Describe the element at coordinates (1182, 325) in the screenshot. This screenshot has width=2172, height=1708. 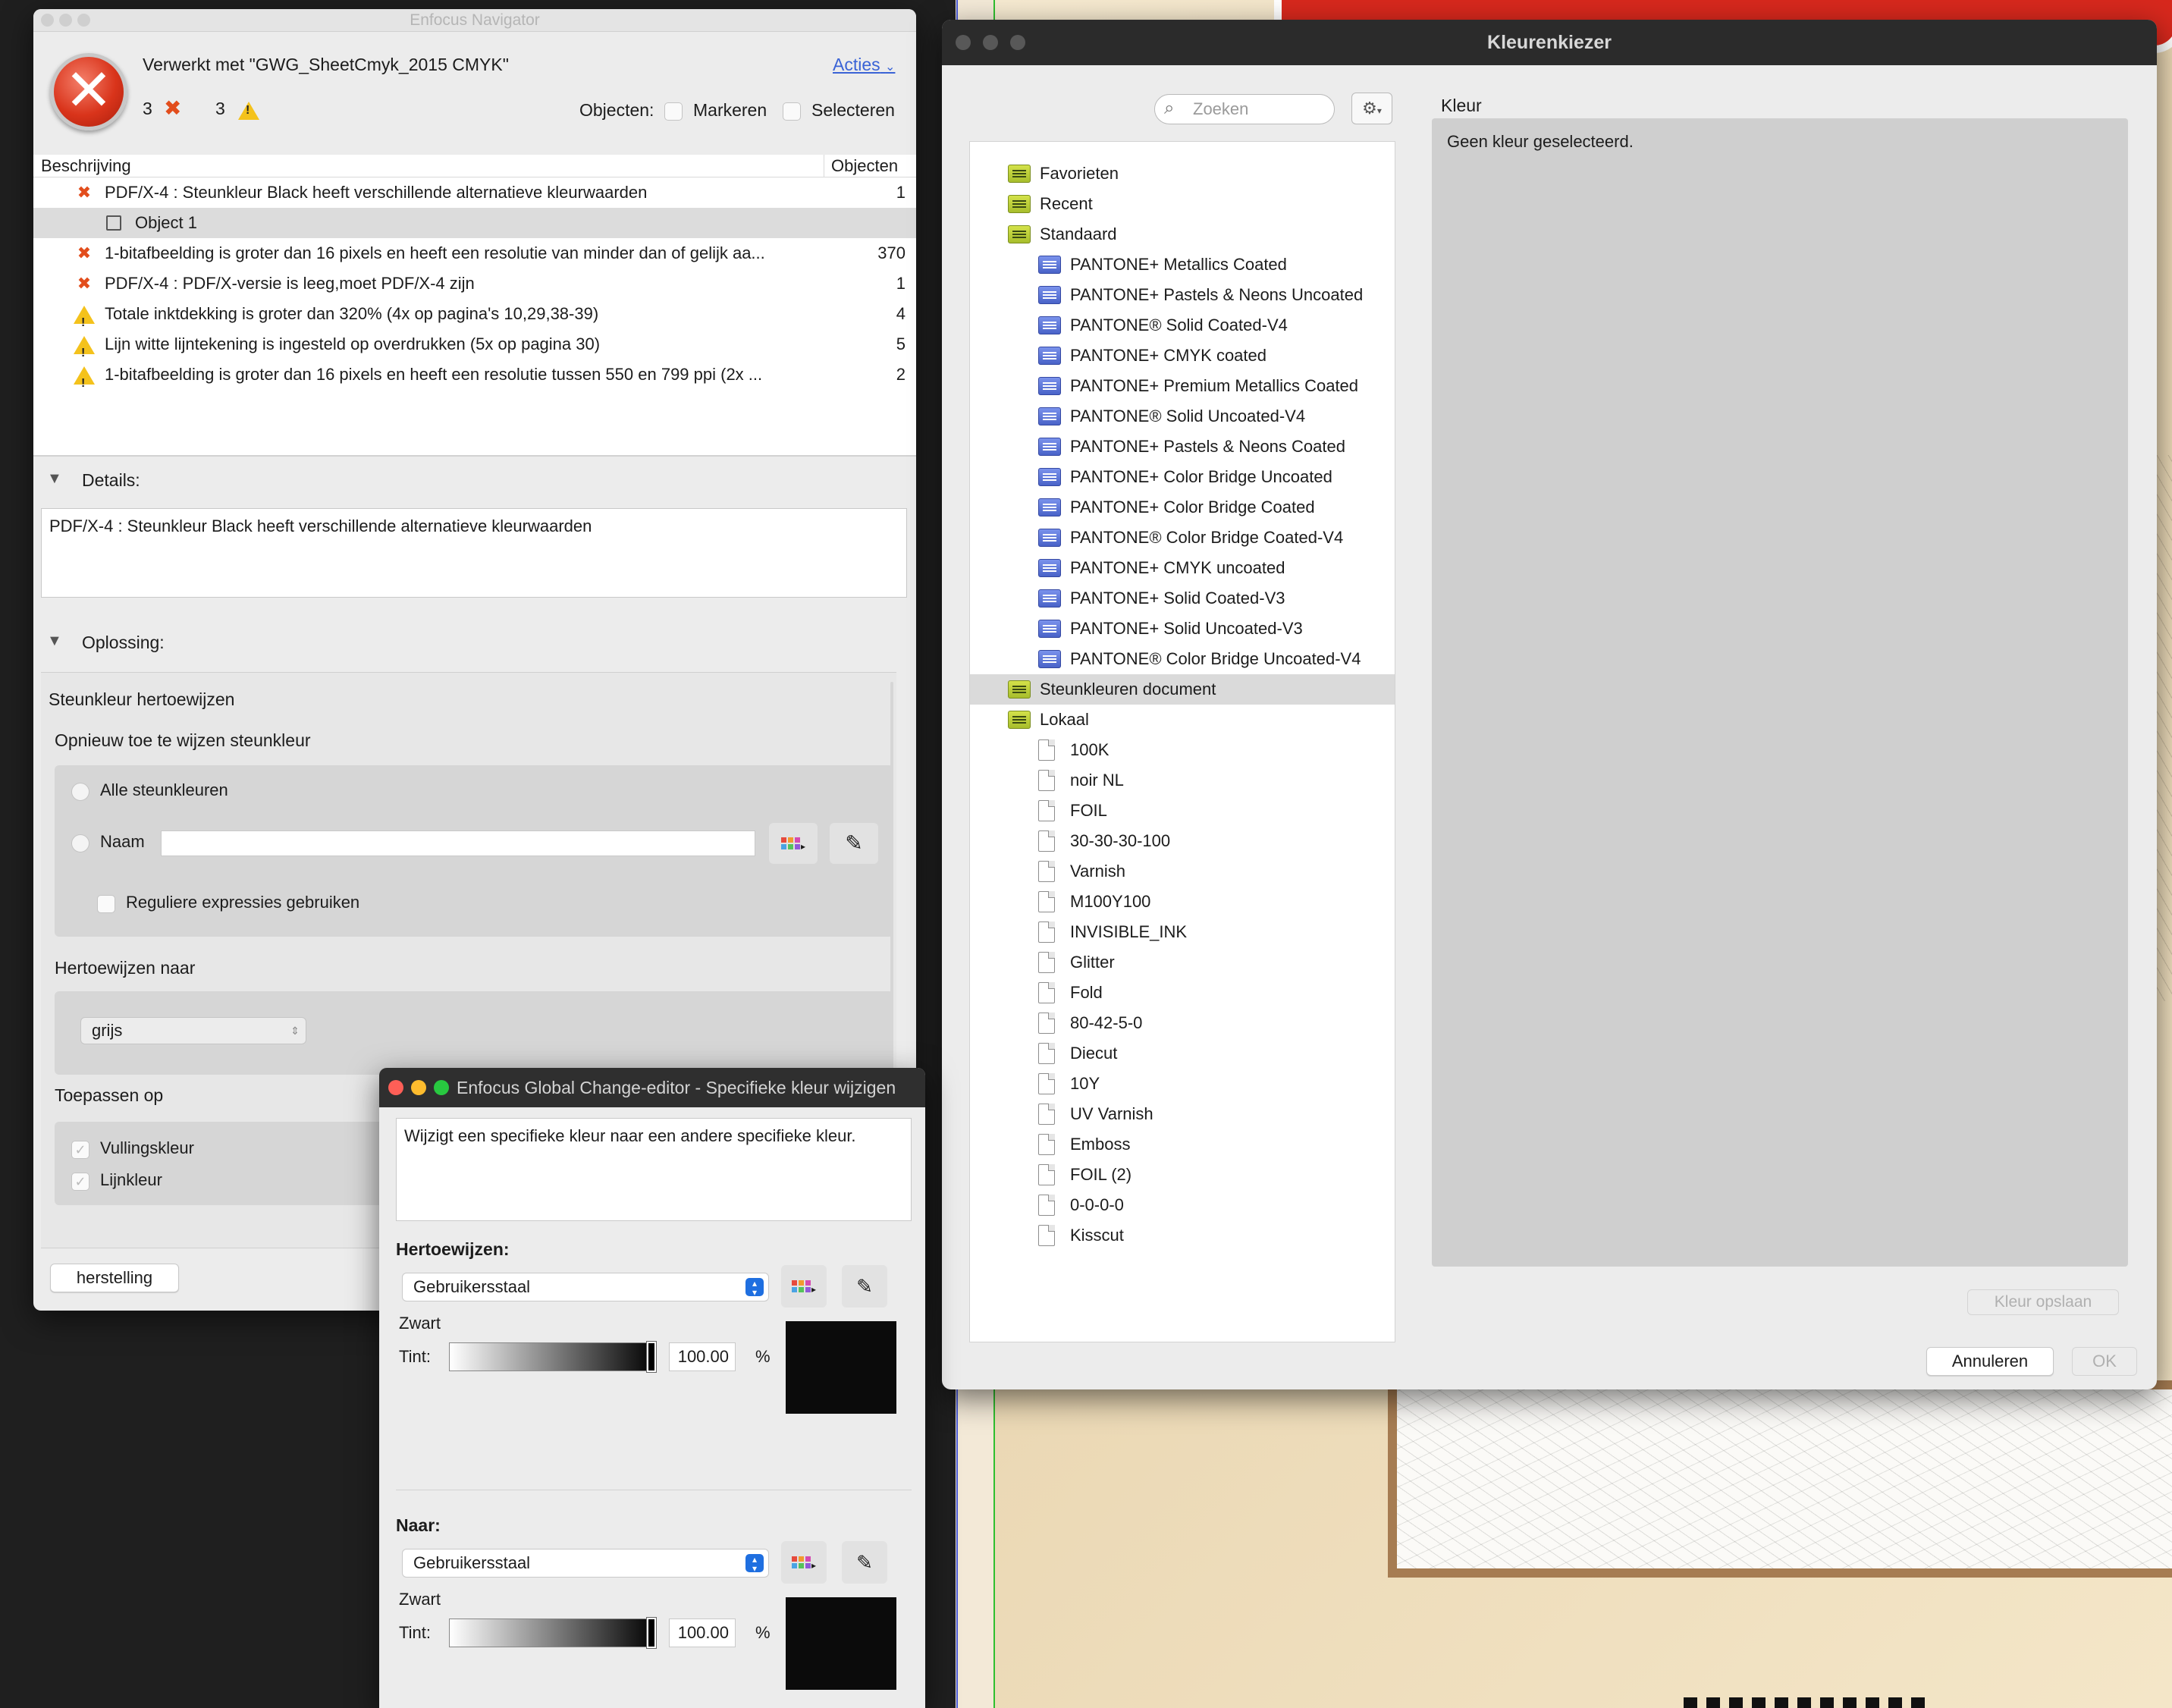
I see `tree-item: PANTONE® Solid Coated-V4` at that location.